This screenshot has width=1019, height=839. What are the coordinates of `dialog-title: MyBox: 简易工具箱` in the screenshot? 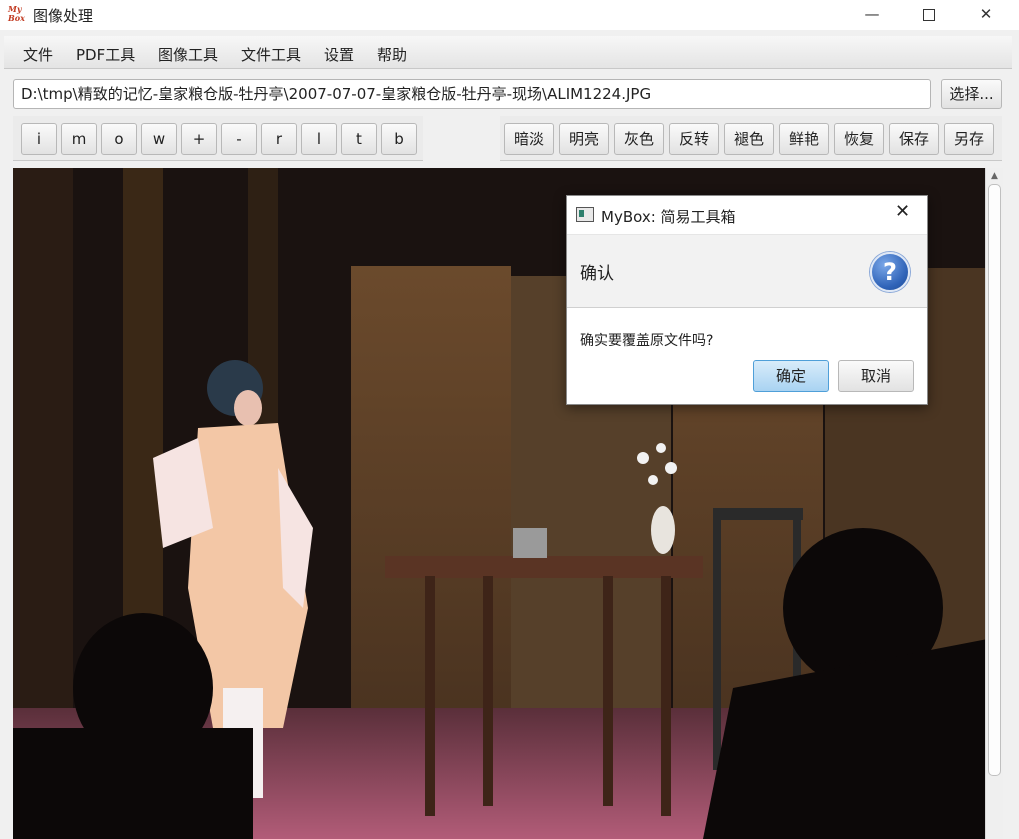 It's located at (668, 217).